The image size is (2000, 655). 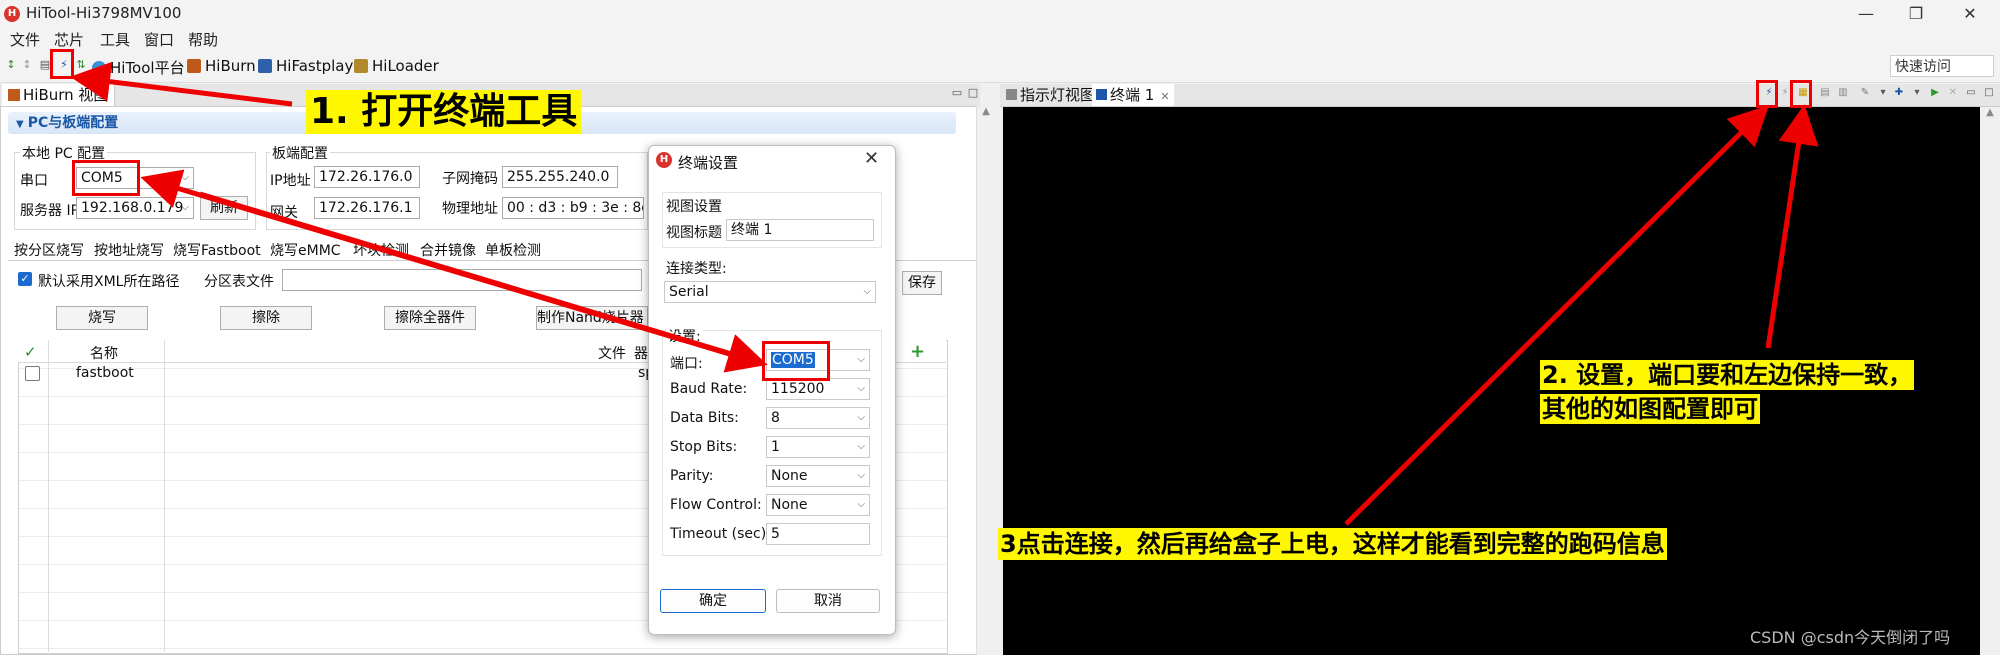 What do you see at coordinates (818, 447) in the screenshot?
I see `stop-bits-select: 1 ⌵` at bounding box center [818, 447].